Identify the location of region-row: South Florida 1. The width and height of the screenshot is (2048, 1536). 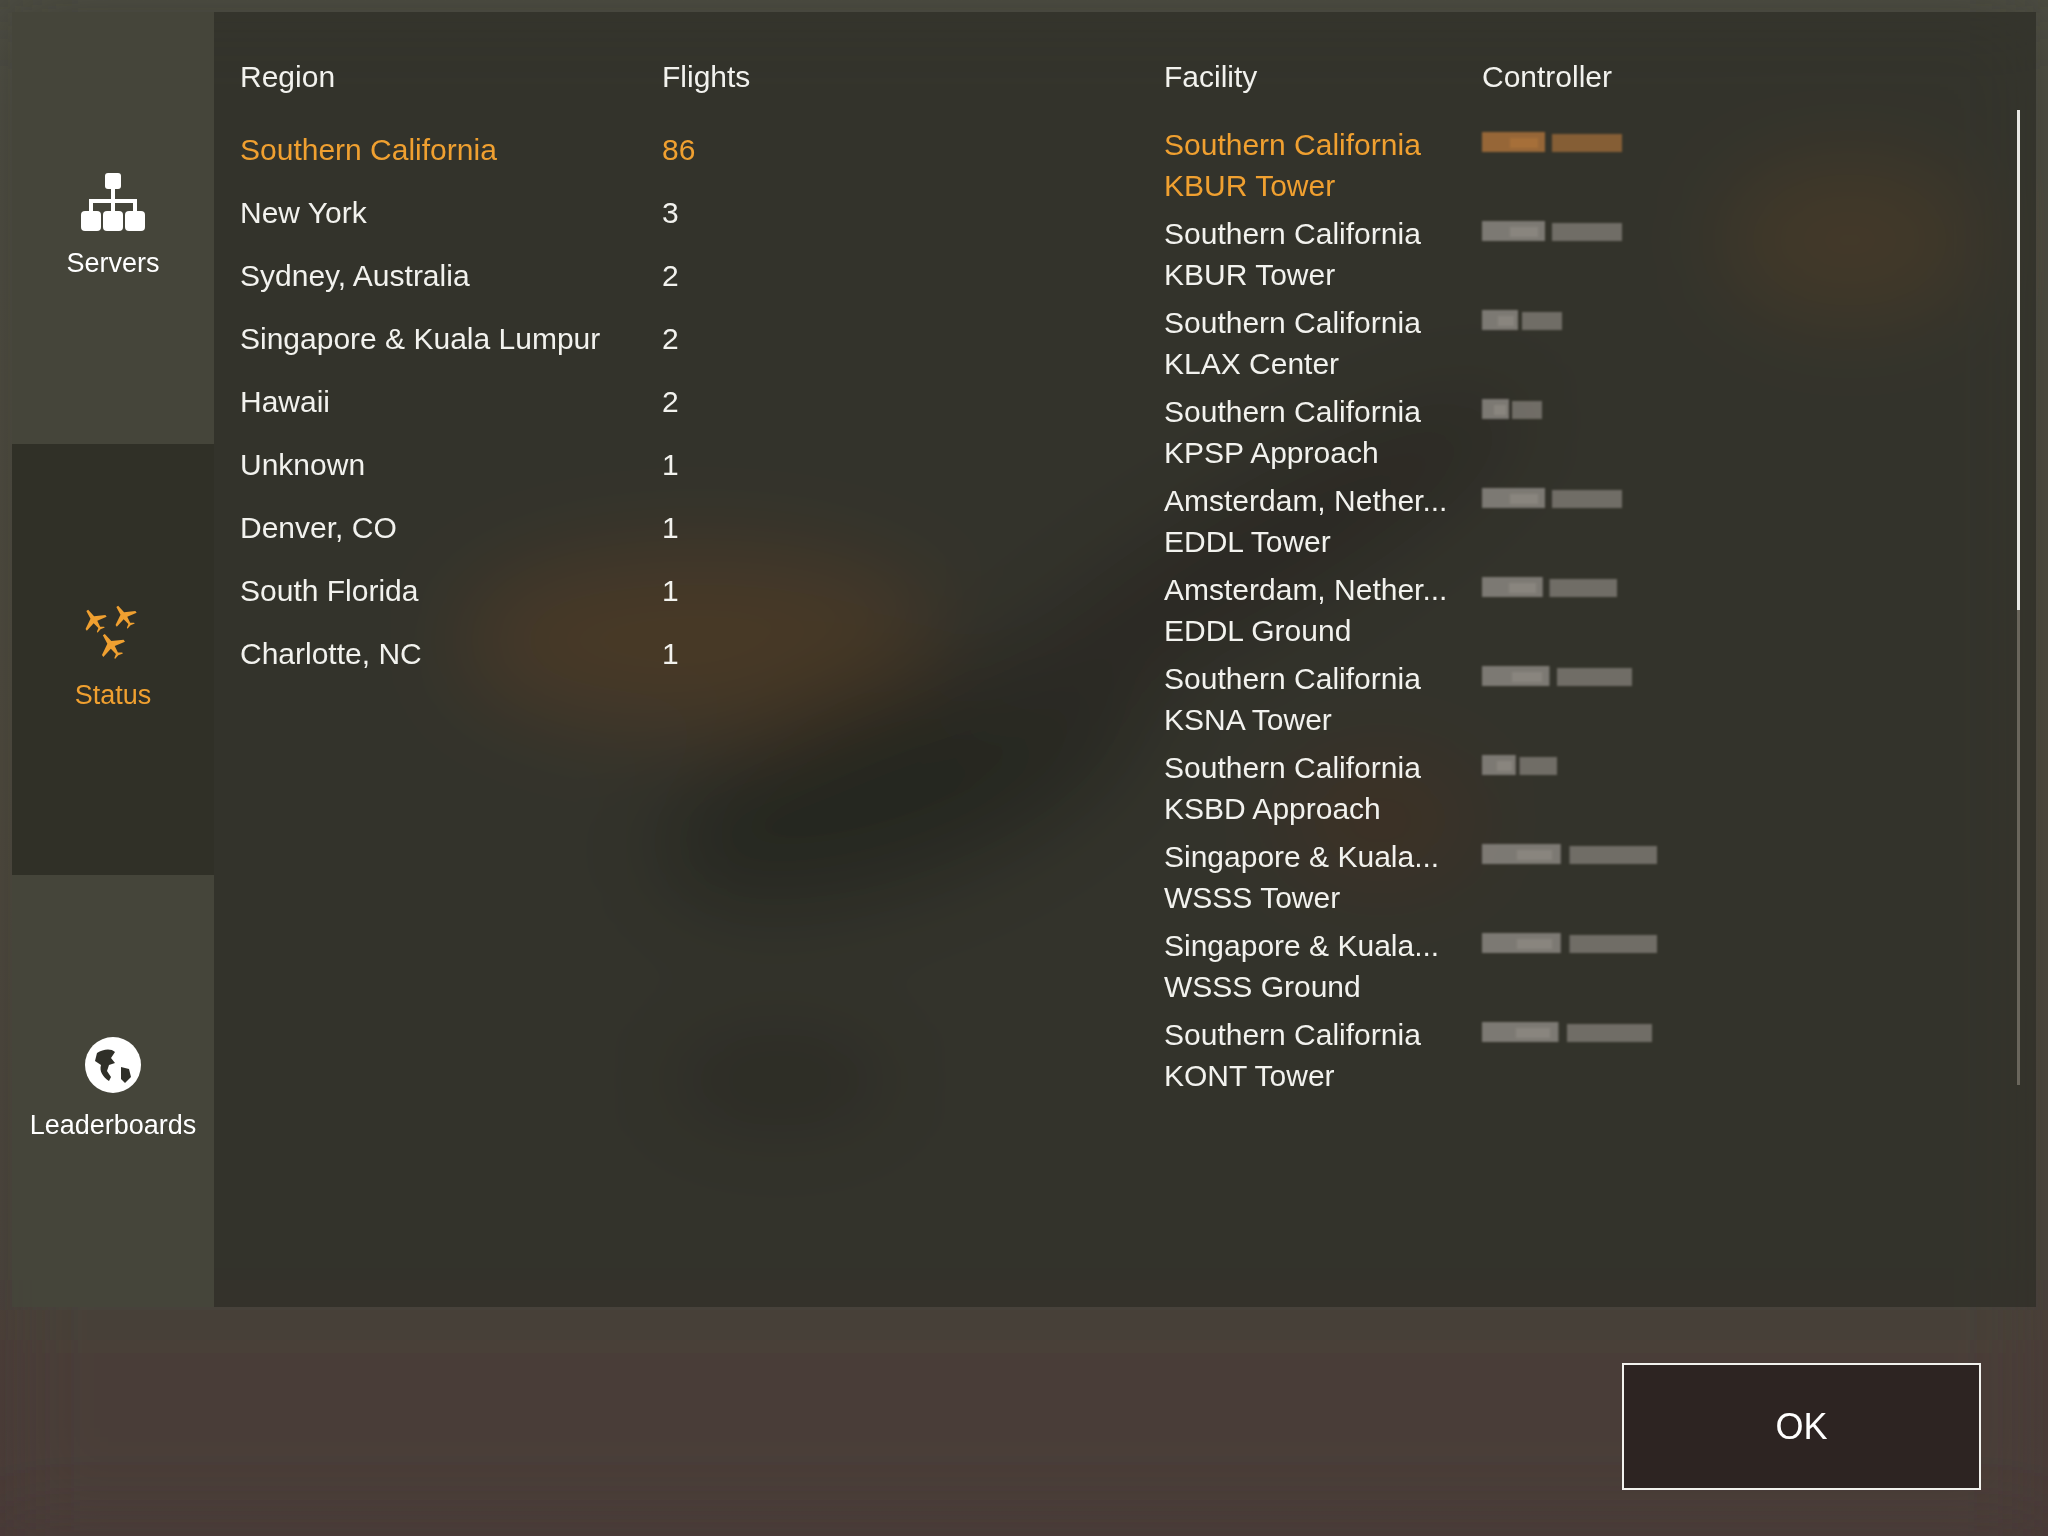
(702, 590).